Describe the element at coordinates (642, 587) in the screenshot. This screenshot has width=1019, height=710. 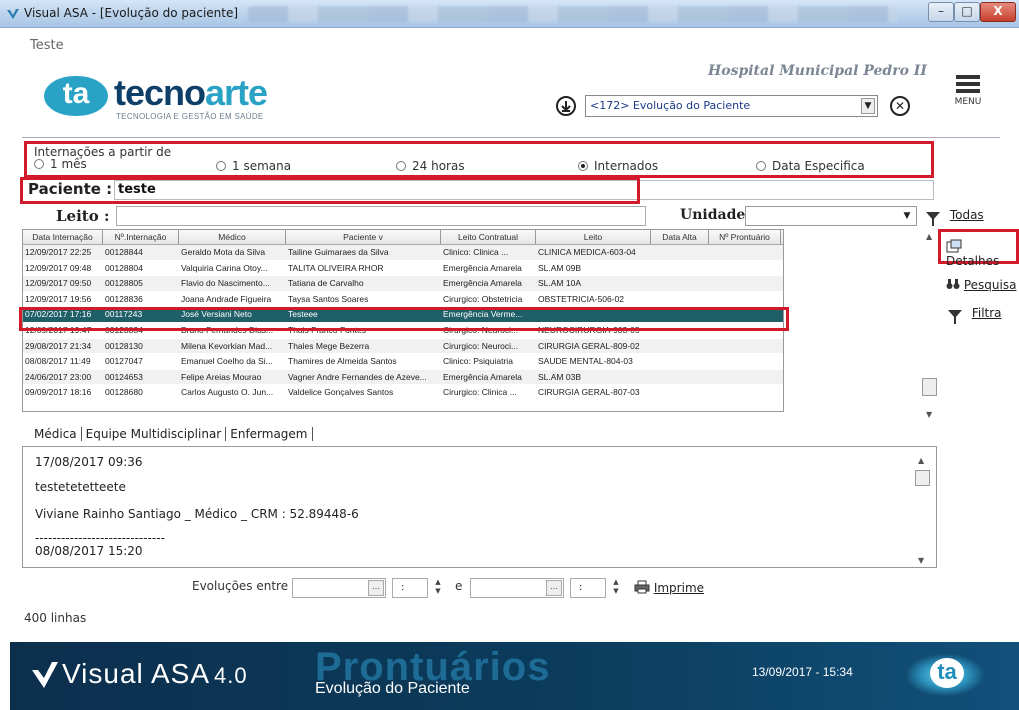
I see `printer-icon` at that location.